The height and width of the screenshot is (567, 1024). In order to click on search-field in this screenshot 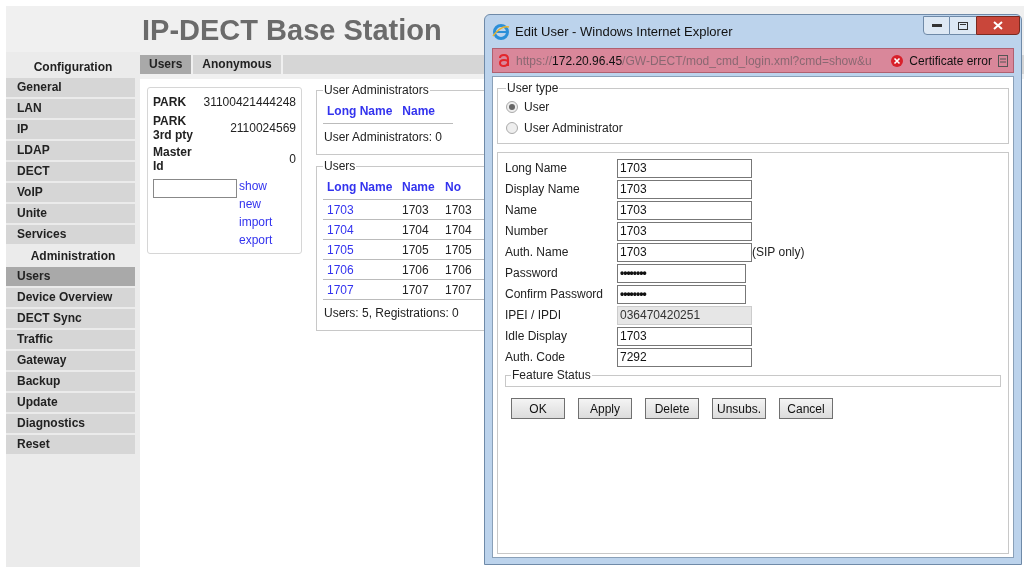, I will do `click(195, 188)`.